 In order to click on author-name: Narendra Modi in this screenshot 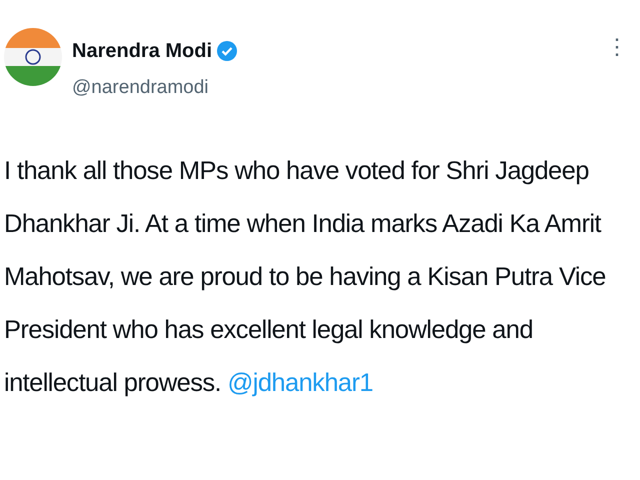, I will do `click(142, 51)`.